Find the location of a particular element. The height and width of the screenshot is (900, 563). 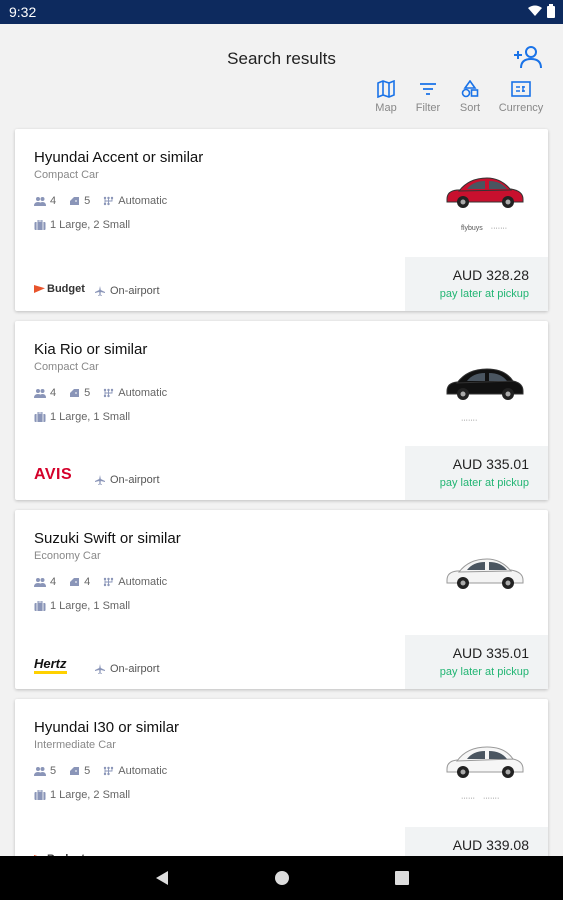

doors-spec: 4 is located at coordinates (79, 582).